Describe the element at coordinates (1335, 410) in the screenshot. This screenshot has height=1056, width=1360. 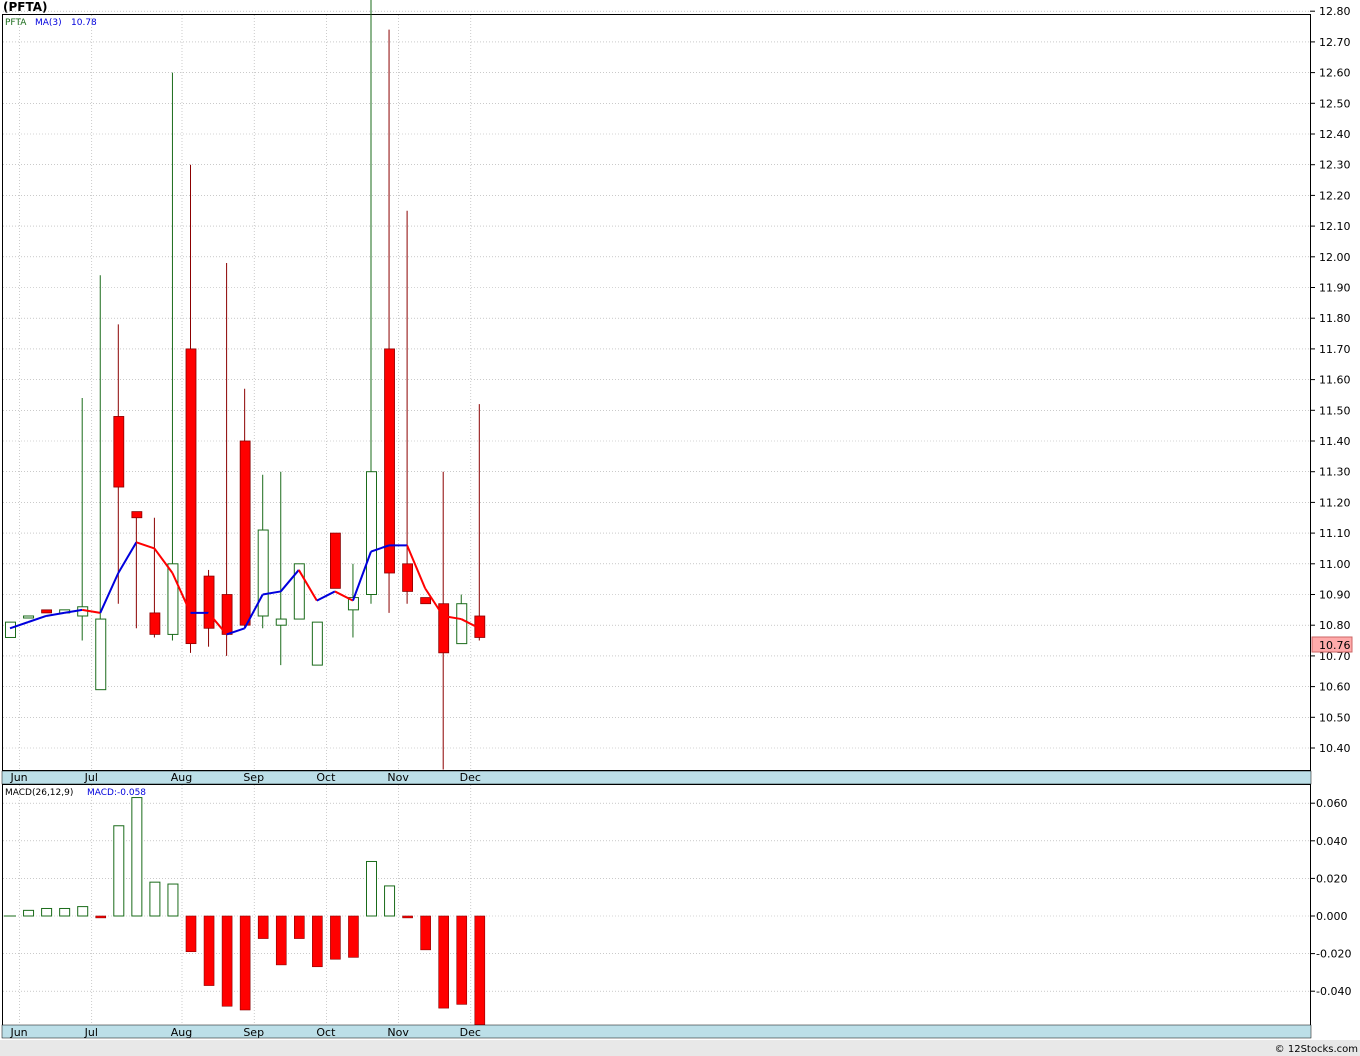
I see `price-tick-label: 11.50` at that location.